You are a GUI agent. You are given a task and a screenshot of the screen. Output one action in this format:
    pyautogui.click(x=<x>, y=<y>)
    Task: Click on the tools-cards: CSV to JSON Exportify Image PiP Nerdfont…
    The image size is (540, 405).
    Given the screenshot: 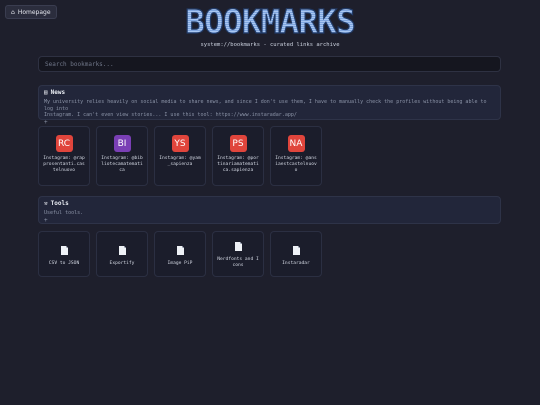 What is the action you would take?
    pyautogui.click(x=180, y=254)
    